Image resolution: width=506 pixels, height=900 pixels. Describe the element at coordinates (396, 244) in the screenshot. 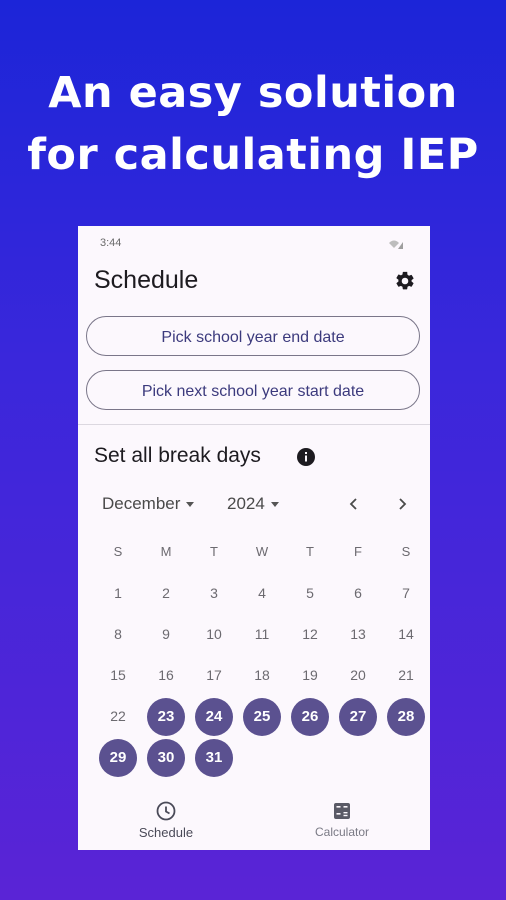

I see `signal-icon` at that location.